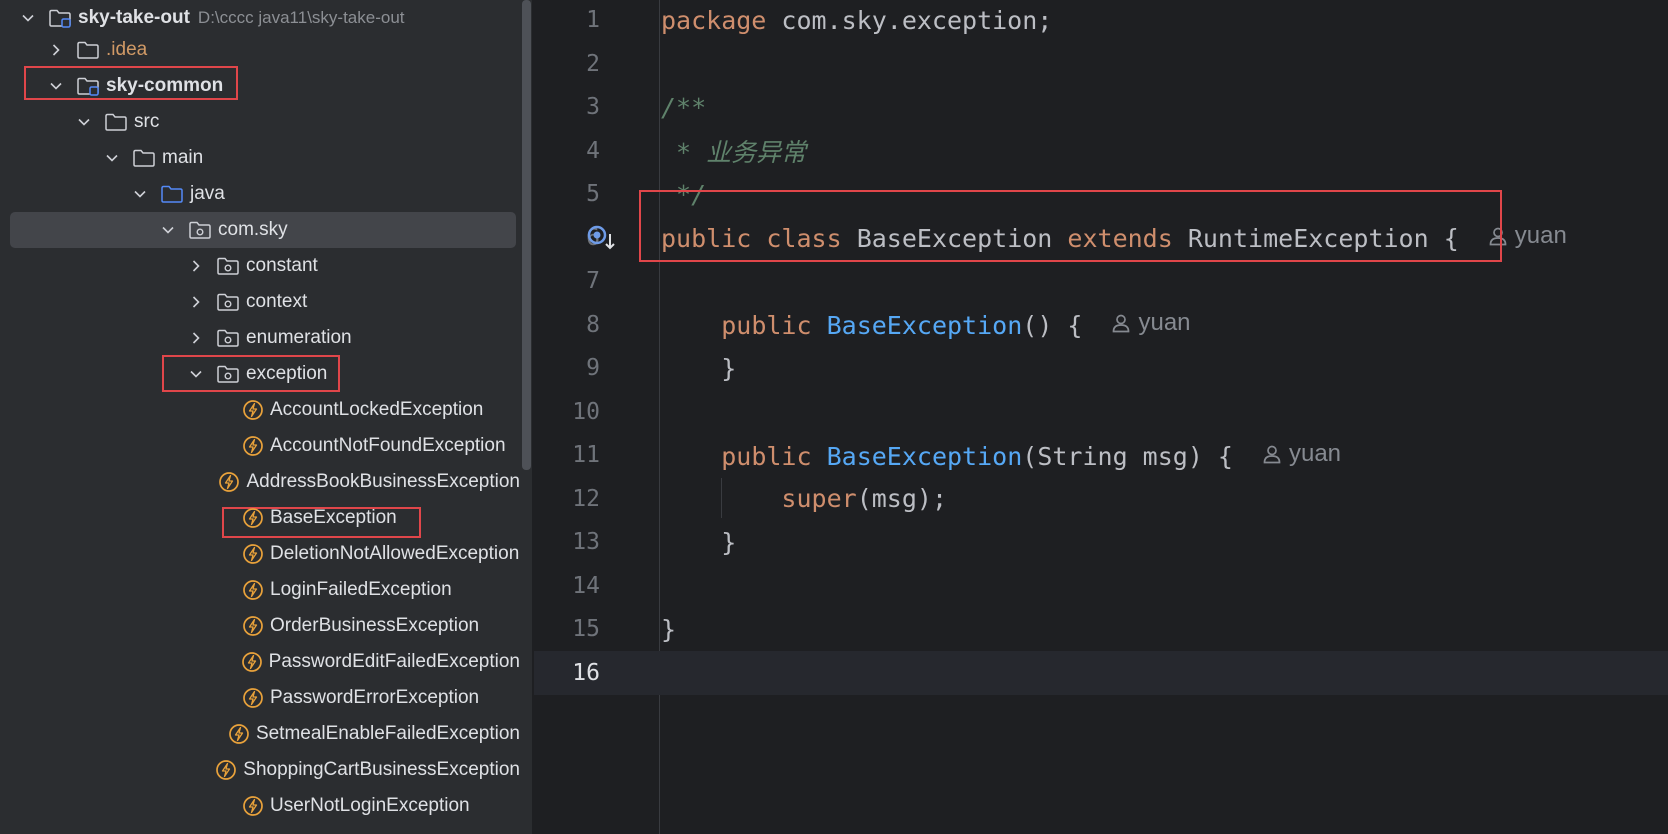 This screenshot has height=834, width=1668. Describe the element at coordinates (134, 17) in the screenshot. I see `tree-item-label: sky-take-out` at that location.